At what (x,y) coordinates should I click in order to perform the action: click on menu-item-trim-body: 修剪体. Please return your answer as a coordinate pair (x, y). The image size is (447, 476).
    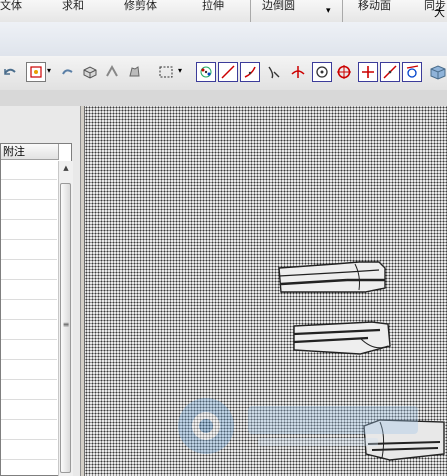
    Looking at the image, I should click on (140, 6).